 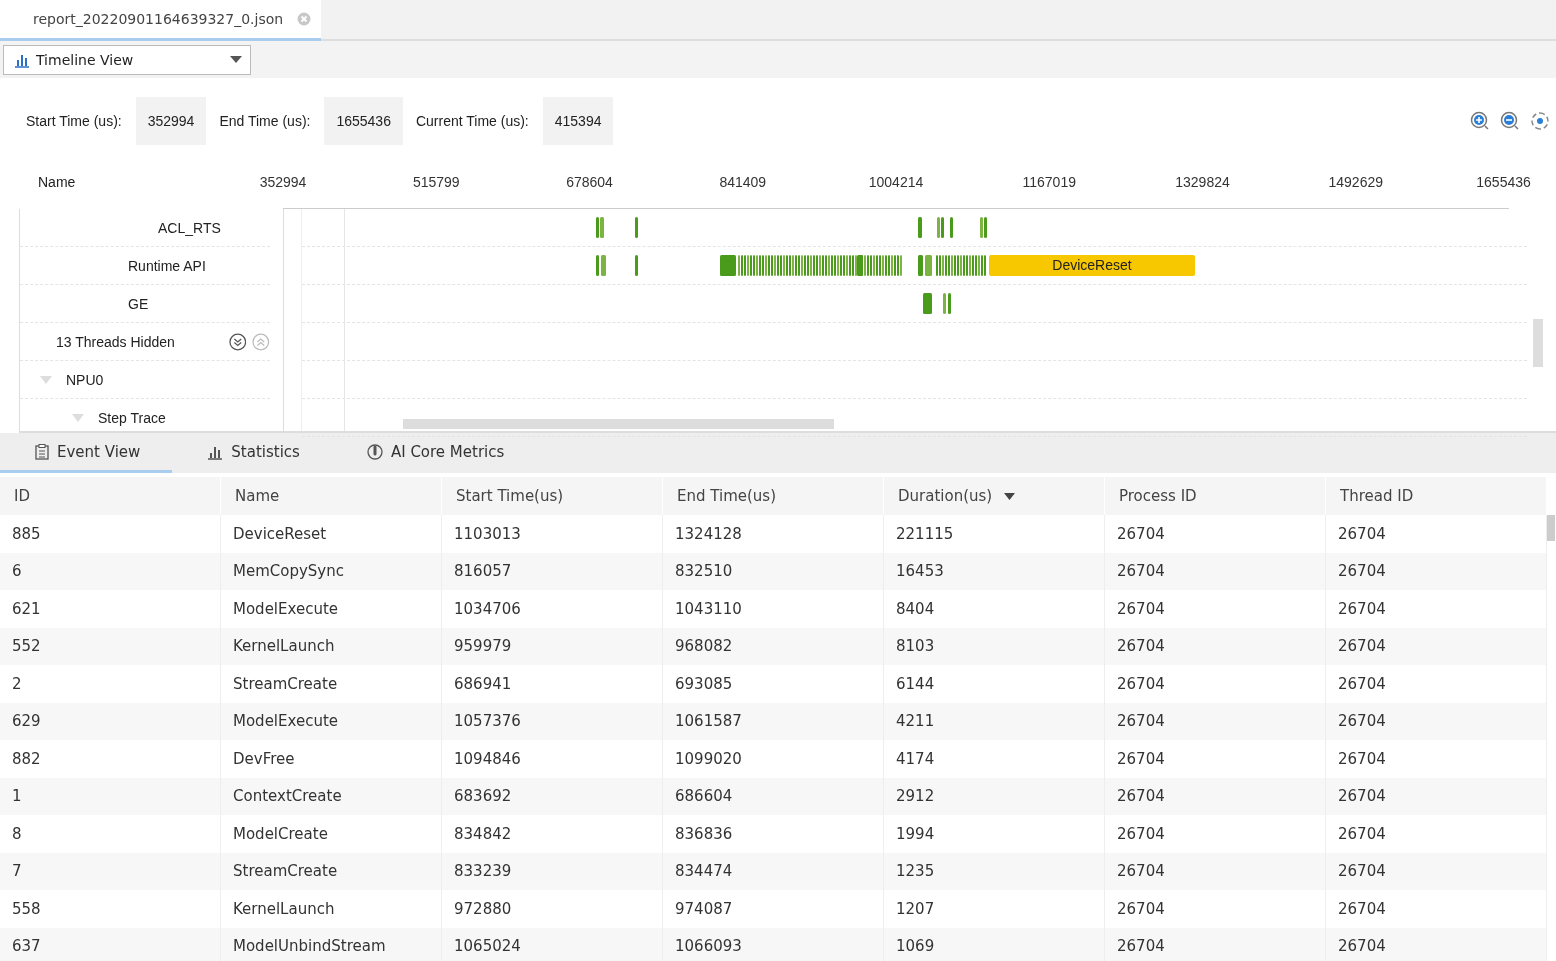 What do you see at coordinates (1480, 121) in the screenshot?
I see `zoom-in-icon` at bounding box center [1480, 121].